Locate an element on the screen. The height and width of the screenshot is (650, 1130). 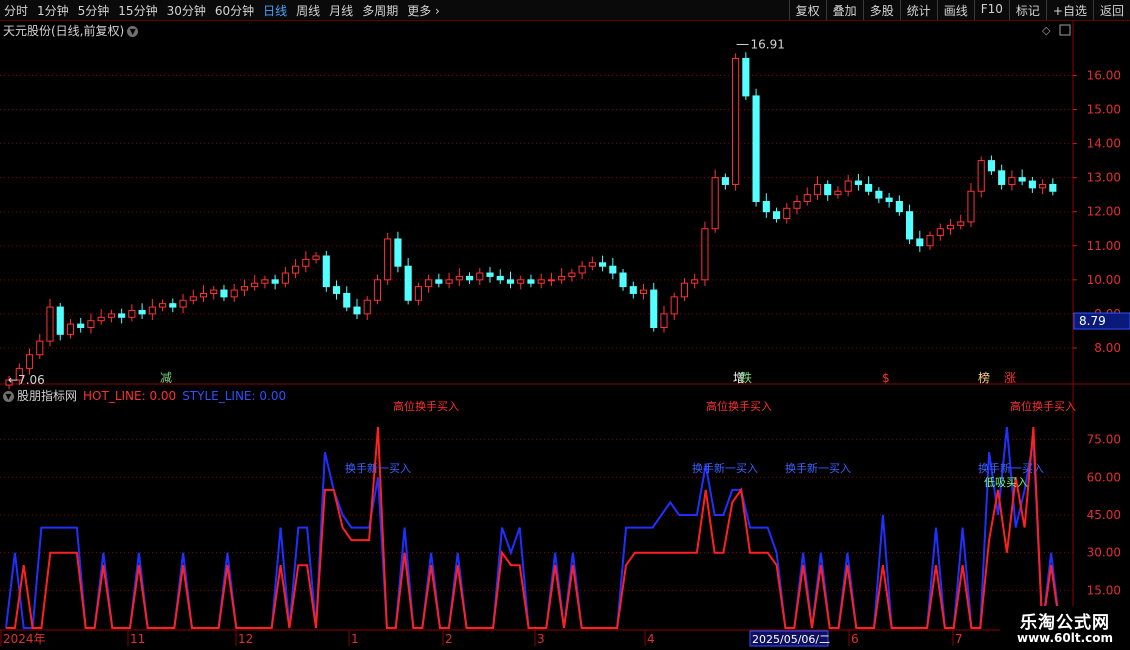
price-tick-label: 11.00 is located at coordinates (1104, 246).